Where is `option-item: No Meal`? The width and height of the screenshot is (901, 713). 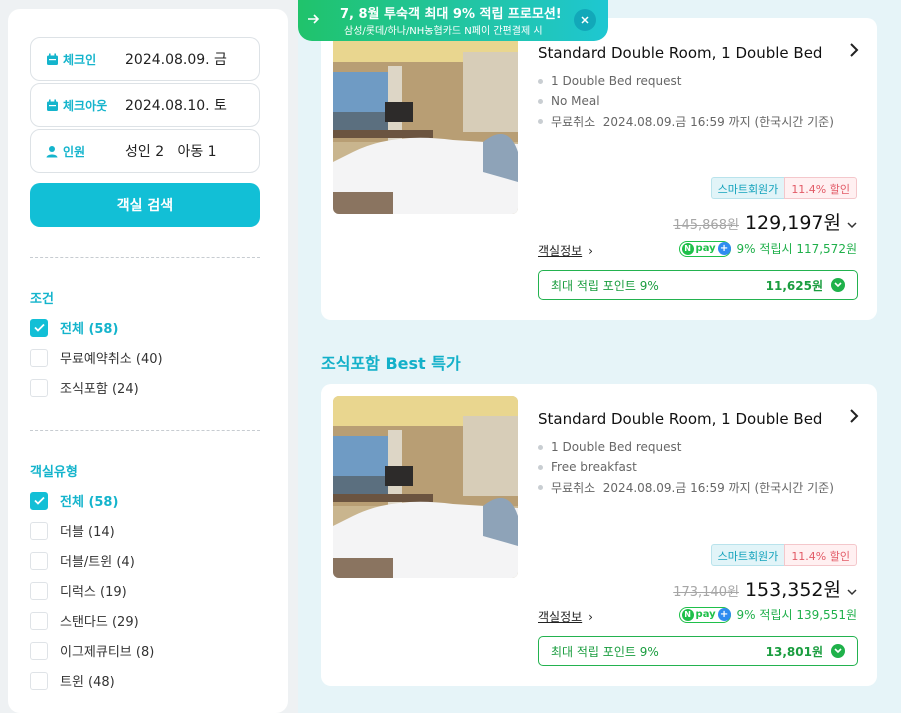 option-item: No Meal is located at coordinates (686, 101).